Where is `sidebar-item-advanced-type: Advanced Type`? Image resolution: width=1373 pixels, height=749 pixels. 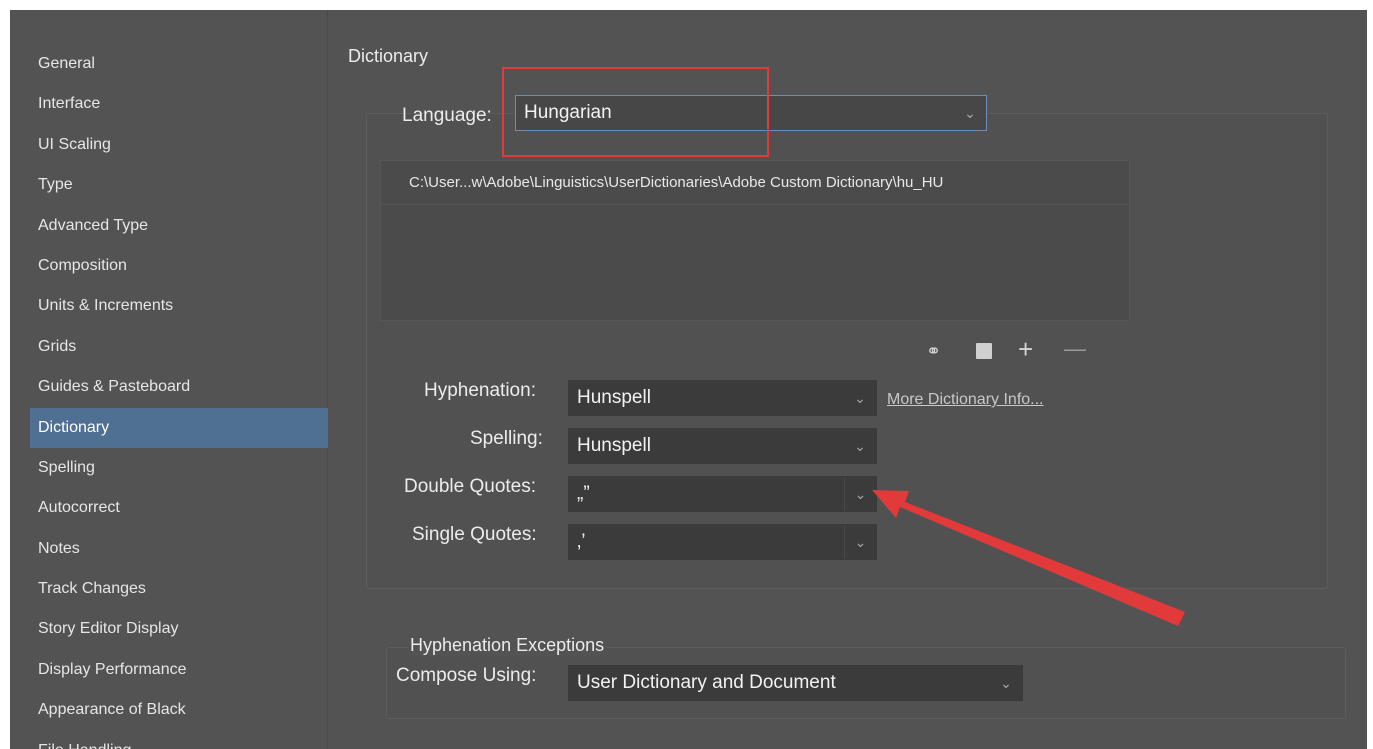
sidebar-item-advanced-type: Advanced Type is located at coordinates (179, 226).